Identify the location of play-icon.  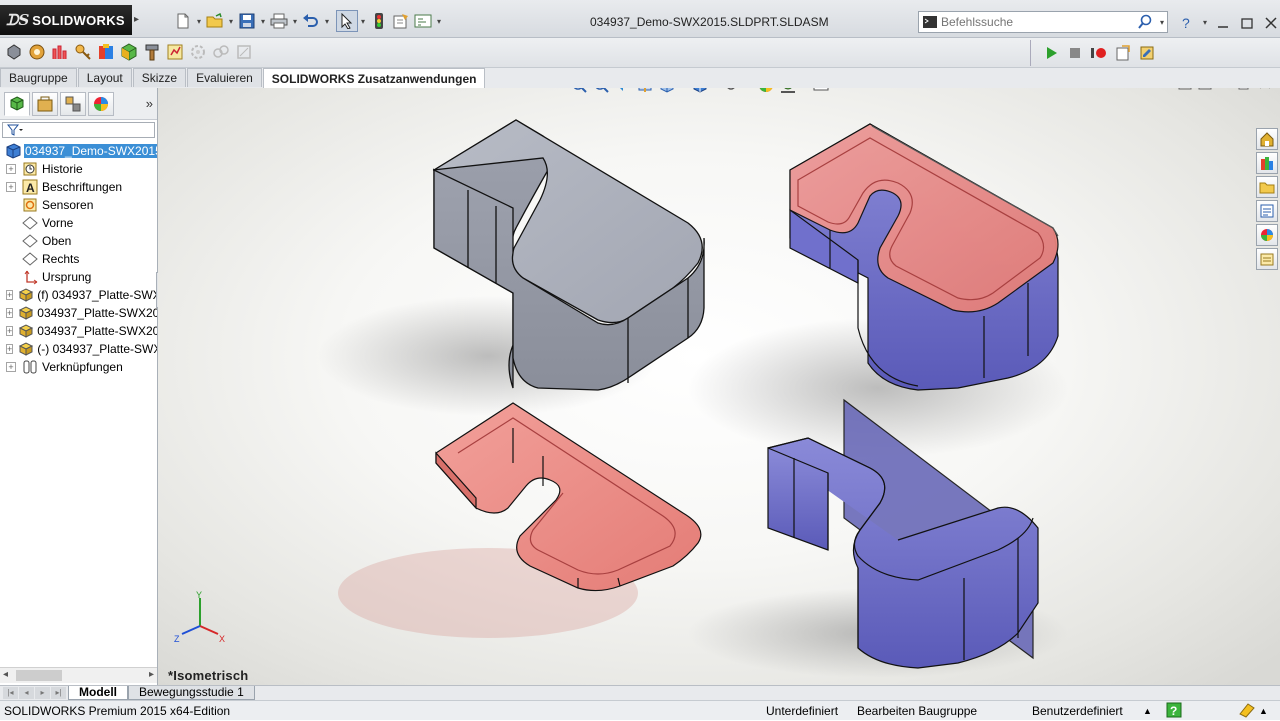
(1051, 53).